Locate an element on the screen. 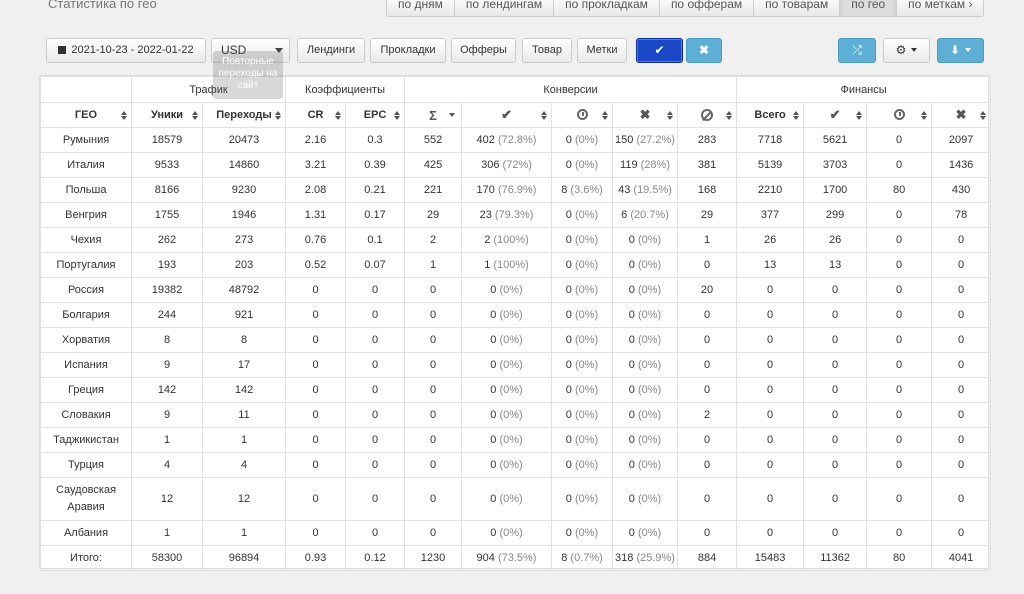  tab-by-geo: по гео is located at coordinates (869, 8).